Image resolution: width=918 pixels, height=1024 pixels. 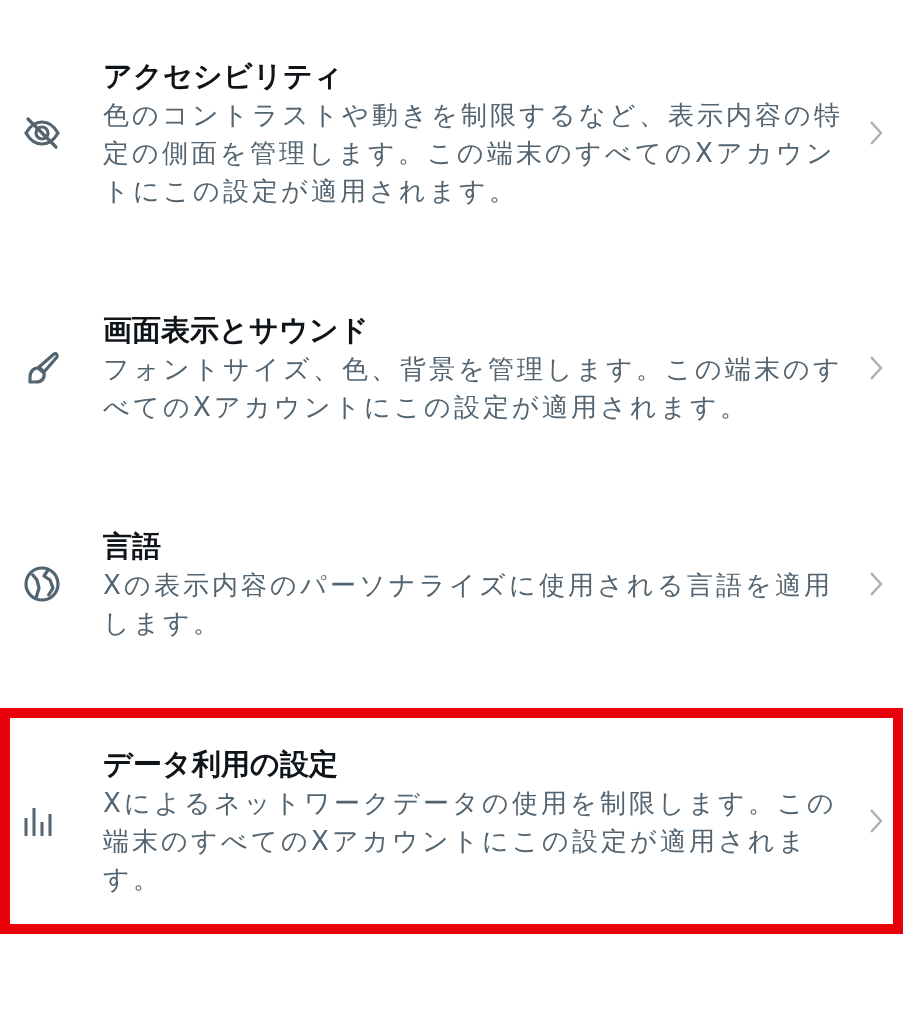 I want to click on item-title: アクセシビリティ, so click(x=223, y=76).